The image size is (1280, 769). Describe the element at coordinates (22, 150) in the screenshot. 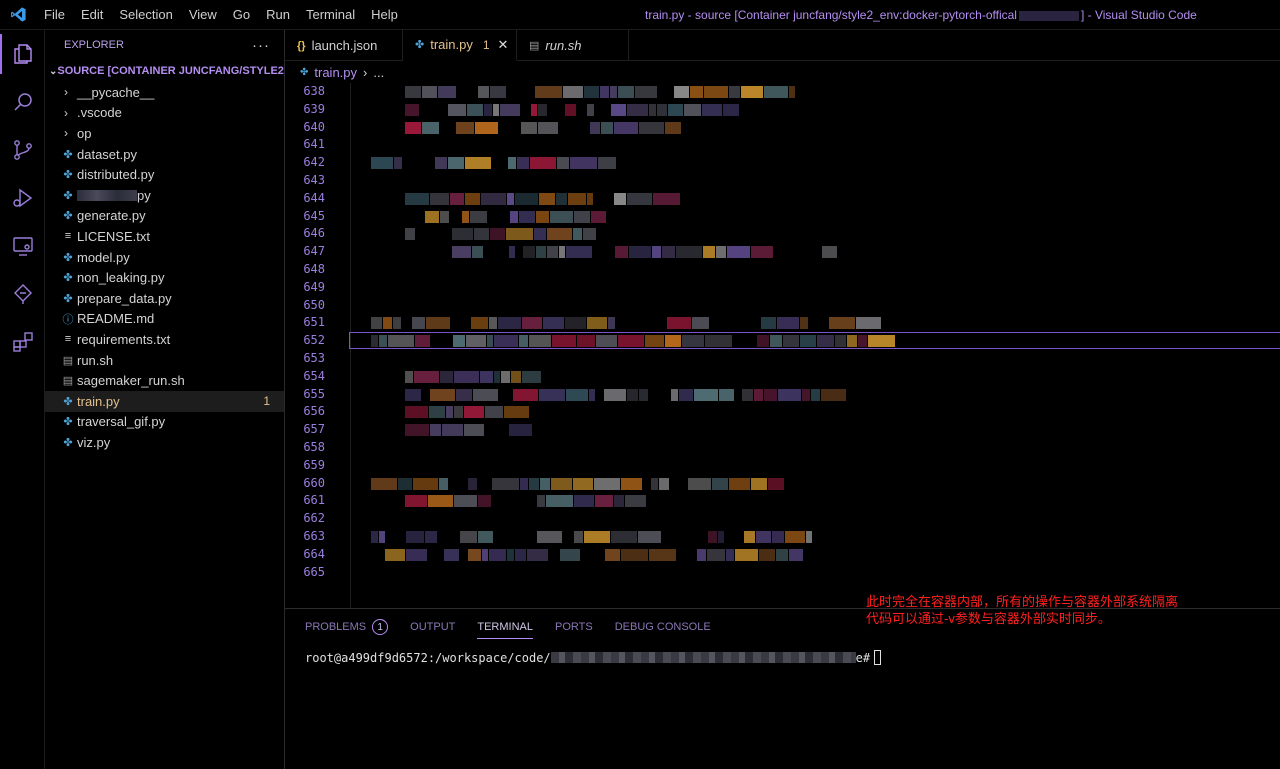

I see `source-control-icon` at that location.